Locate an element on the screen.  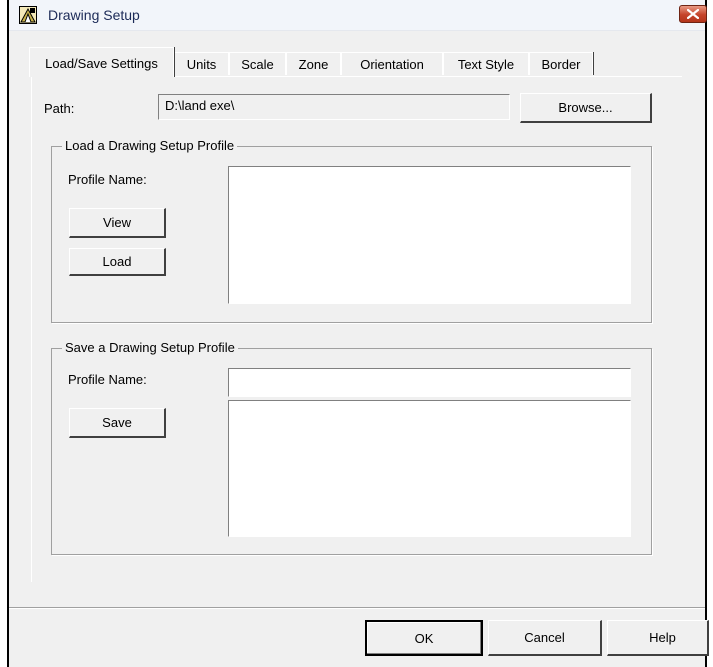
tab-text-style: Text Style is located at coordinates (486, 63).